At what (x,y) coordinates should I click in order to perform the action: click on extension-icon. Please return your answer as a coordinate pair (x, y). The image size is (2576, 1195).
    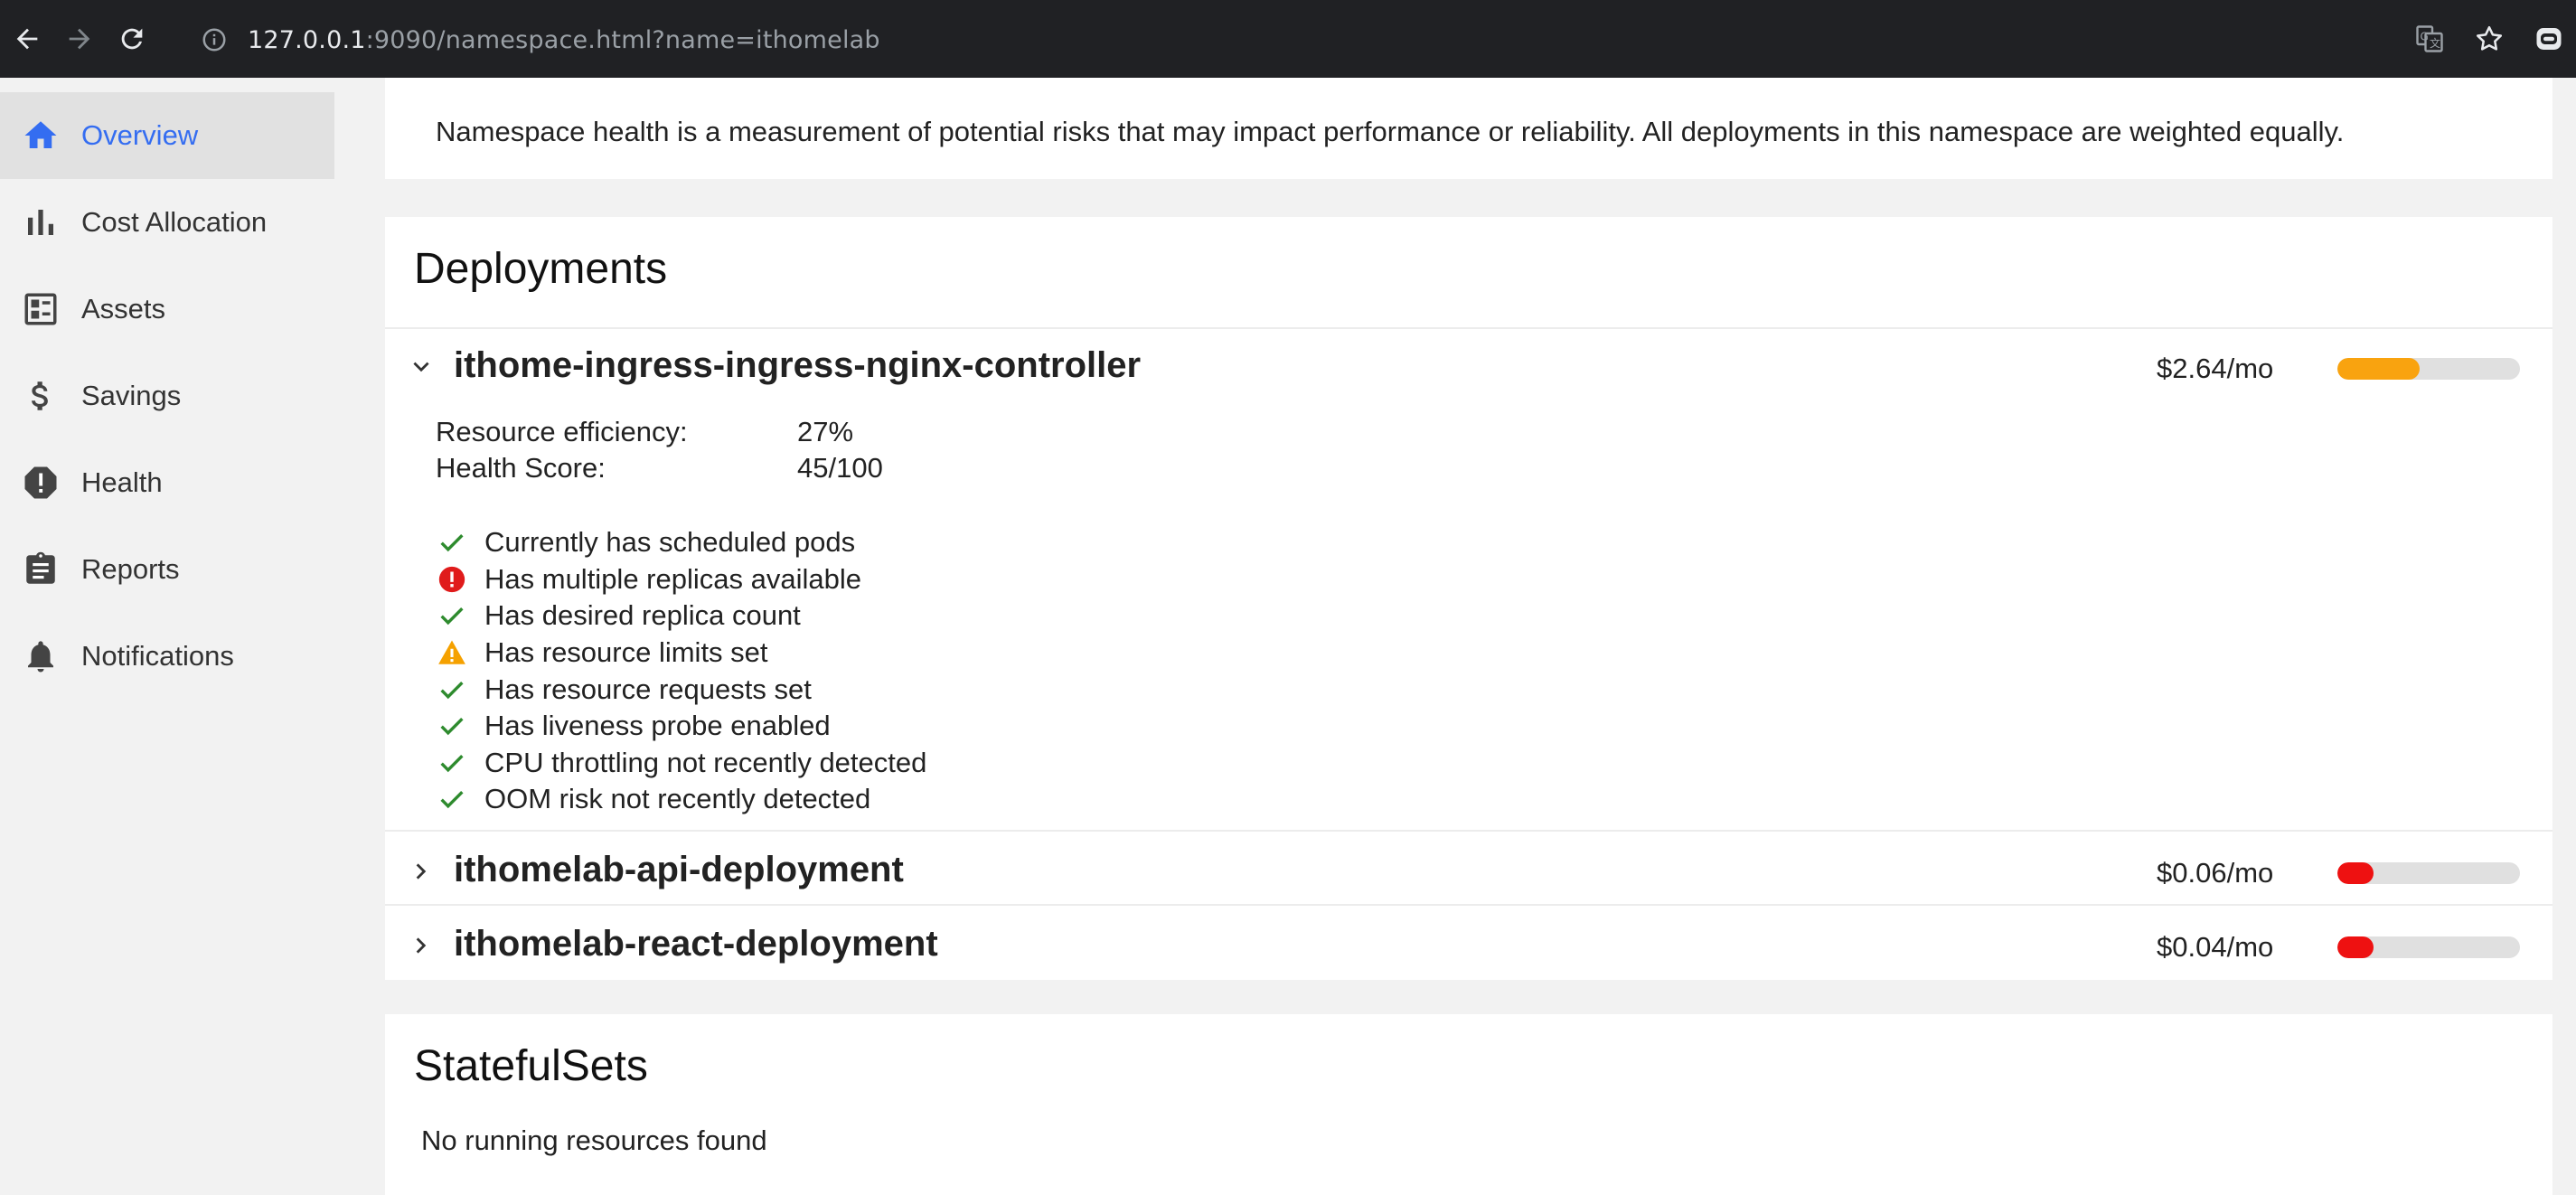
    Looking at the image, I should click on (2549, 39).